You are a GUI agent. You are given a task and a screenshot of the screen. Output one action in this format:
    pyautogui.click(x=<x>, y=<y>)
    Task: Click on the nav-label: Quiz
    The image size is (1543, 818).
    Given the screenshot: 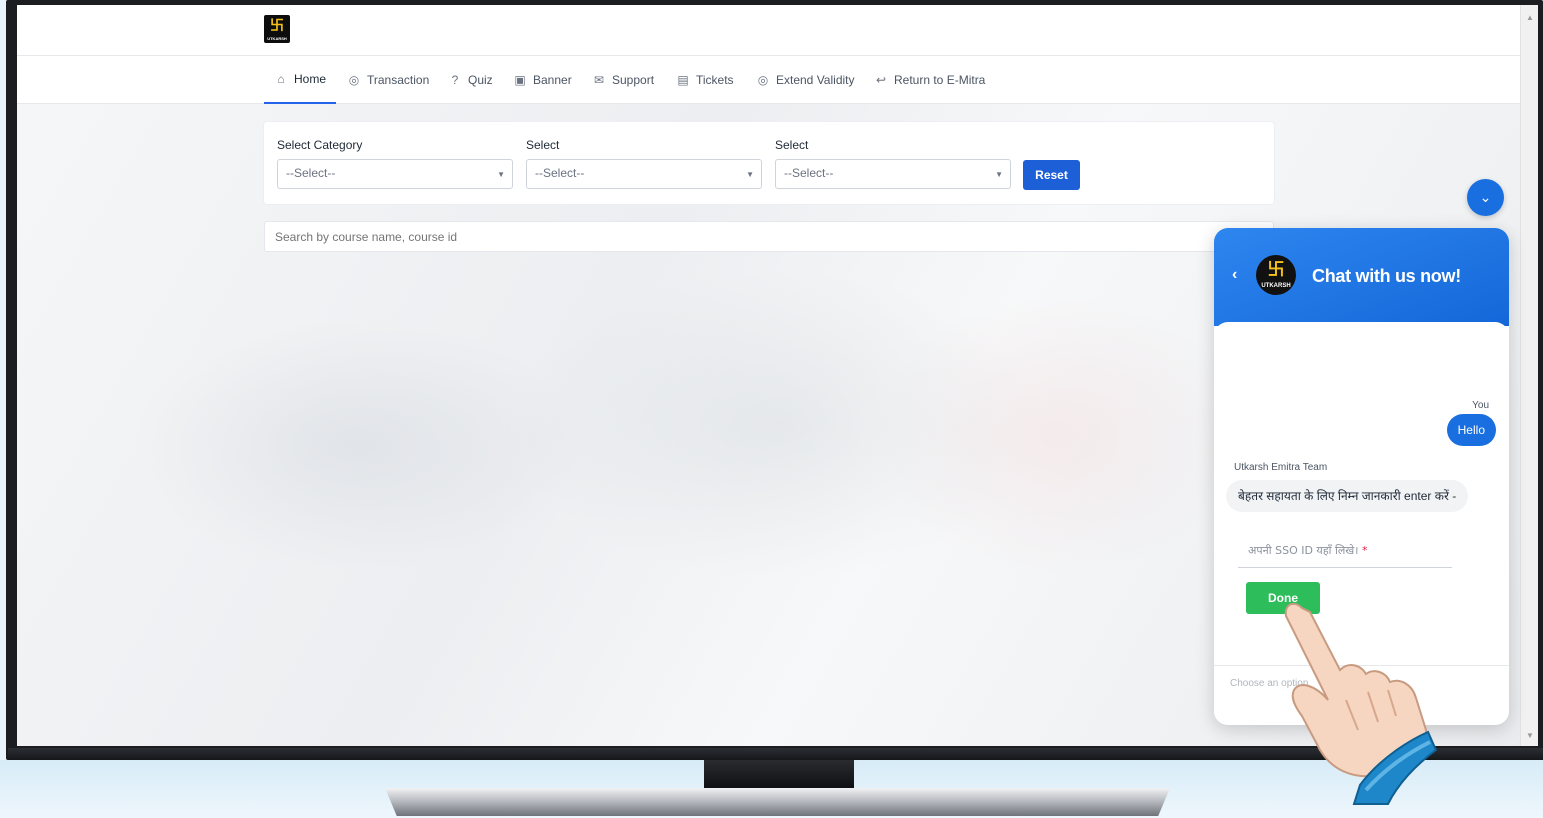 What is the action you would take?
    pyautogui.click(x=480, y=80)
    